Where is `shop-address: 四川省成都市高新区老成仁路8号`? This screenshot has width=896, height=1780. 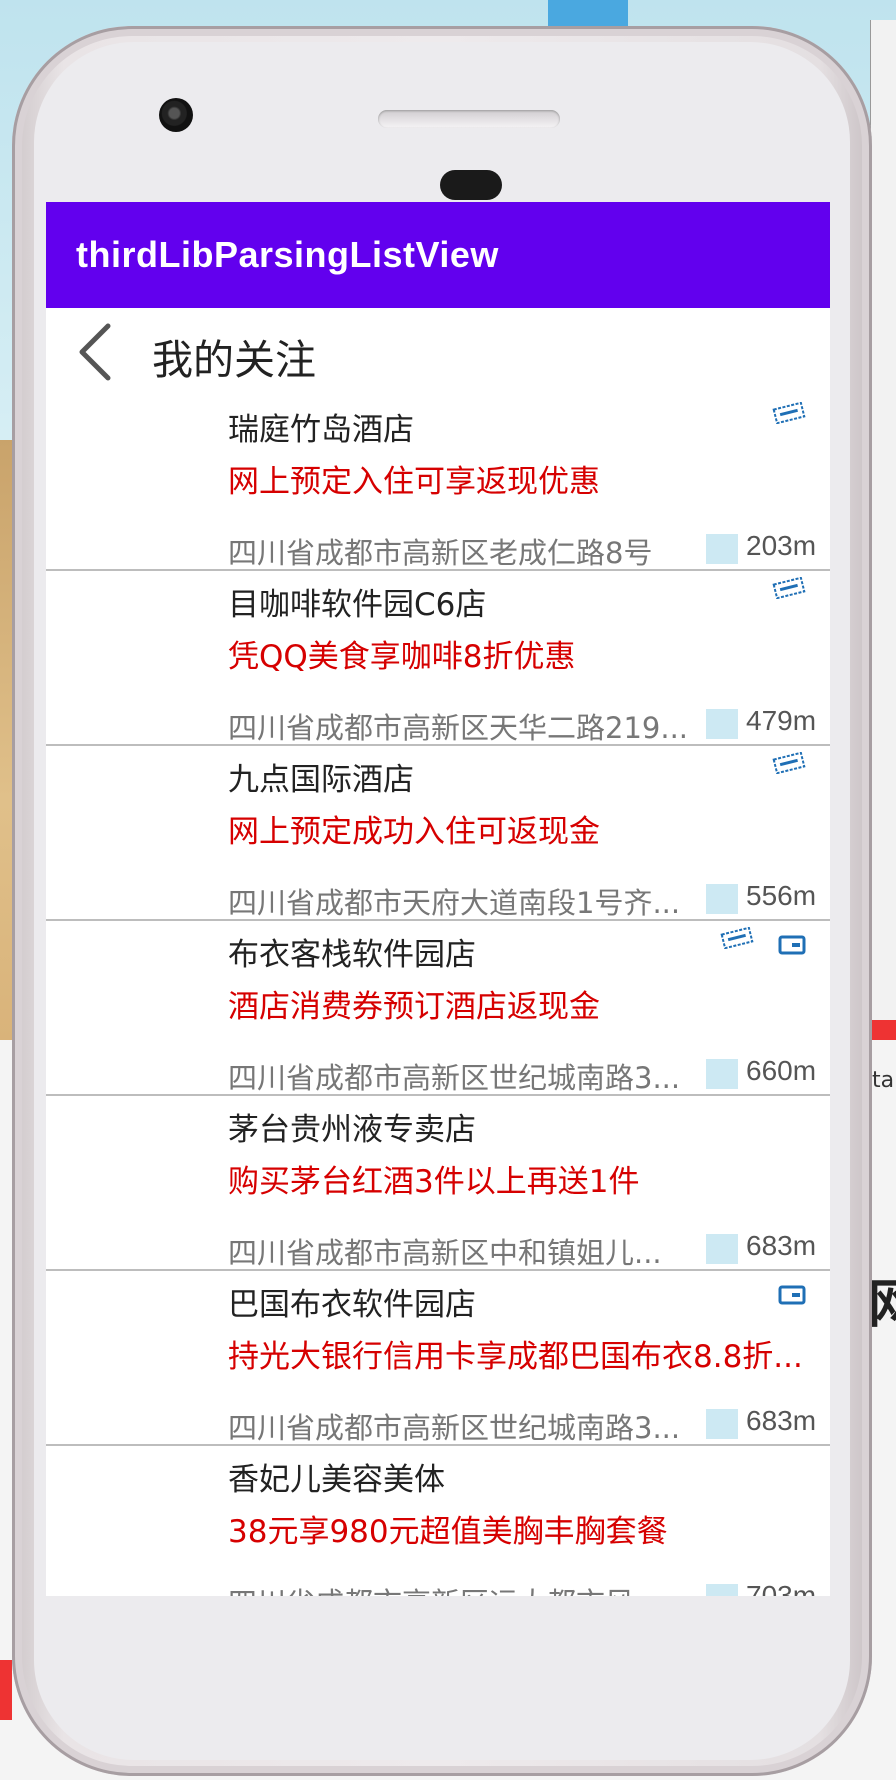
shop-address: 四川省成都市高新区老成仁路8号 is located at coordinates (440, 553).